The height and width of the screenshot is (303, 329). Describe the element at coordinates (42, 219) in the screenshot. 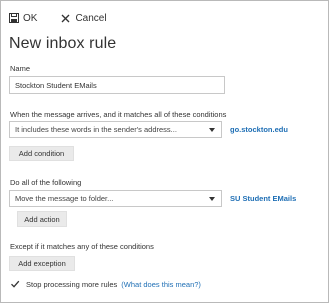

I see `add-action-button: Add action` at that location.